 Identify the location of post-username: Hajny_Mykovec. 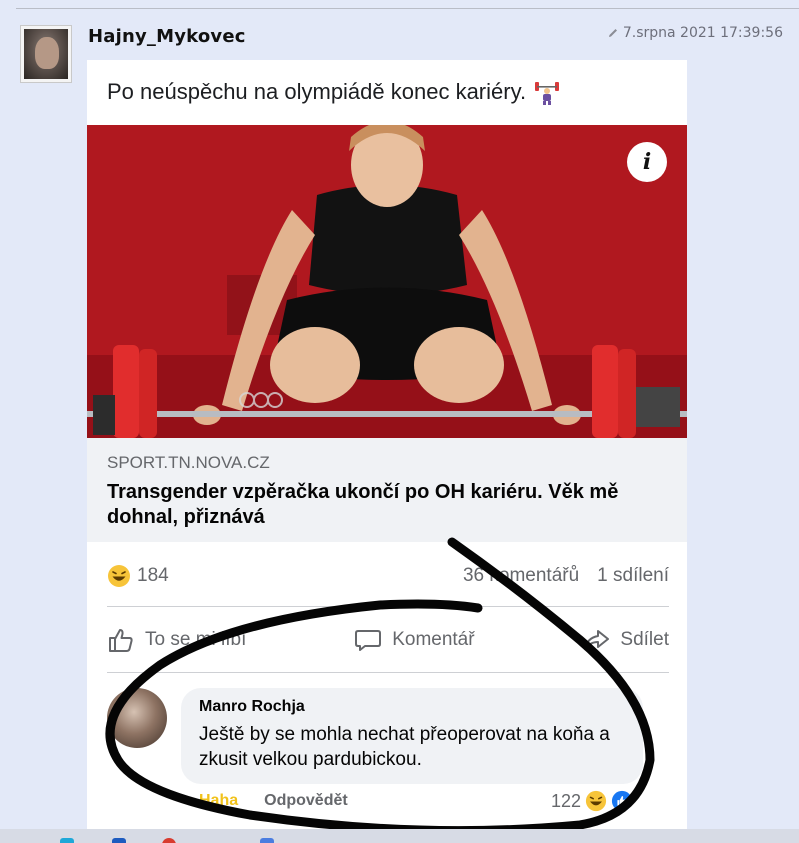
(167, 36).